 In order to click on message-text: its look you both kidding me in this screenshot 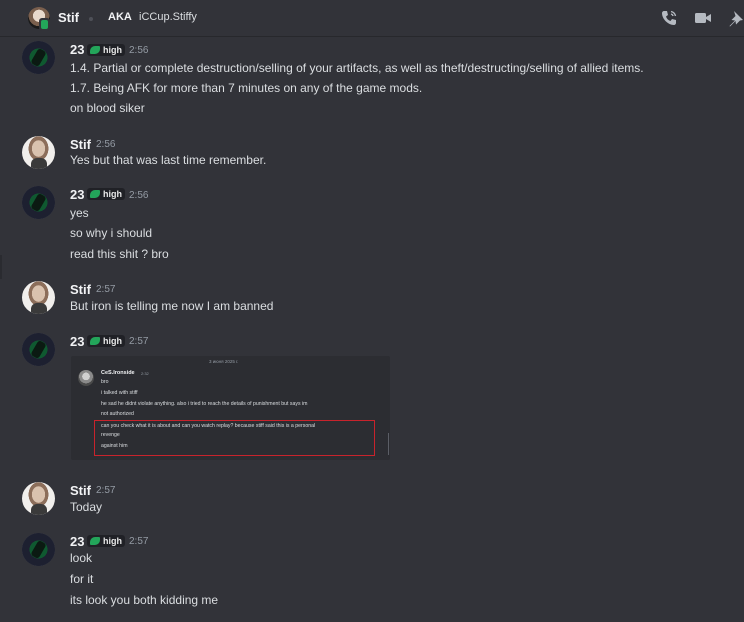, I will do `click(144, 600)`.